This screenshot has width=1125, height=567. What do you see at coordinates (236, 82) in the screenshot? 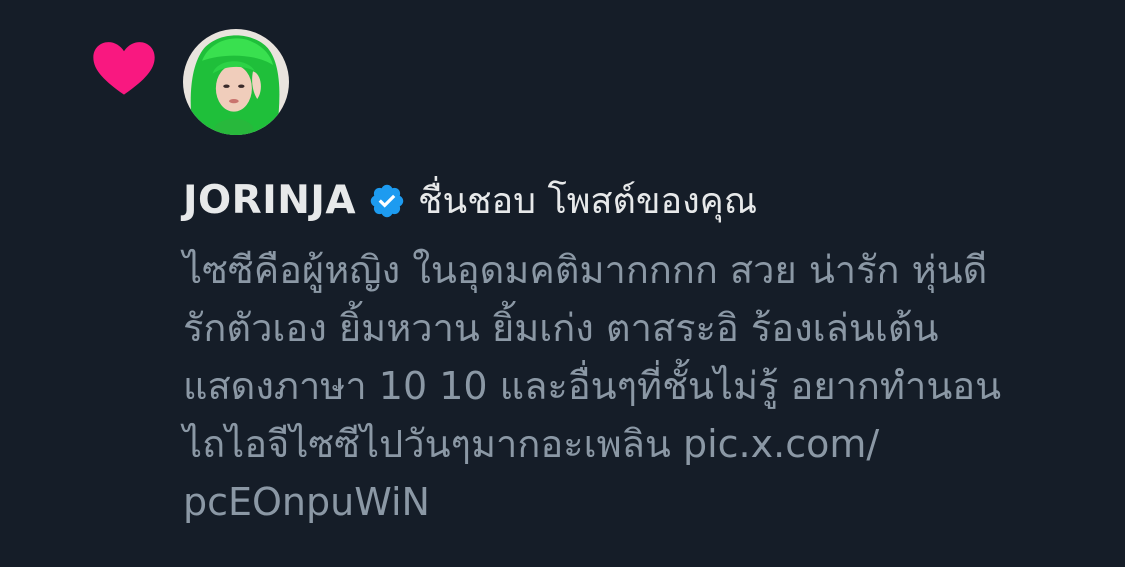
I see `avatar` at bounding box center [236, 82].